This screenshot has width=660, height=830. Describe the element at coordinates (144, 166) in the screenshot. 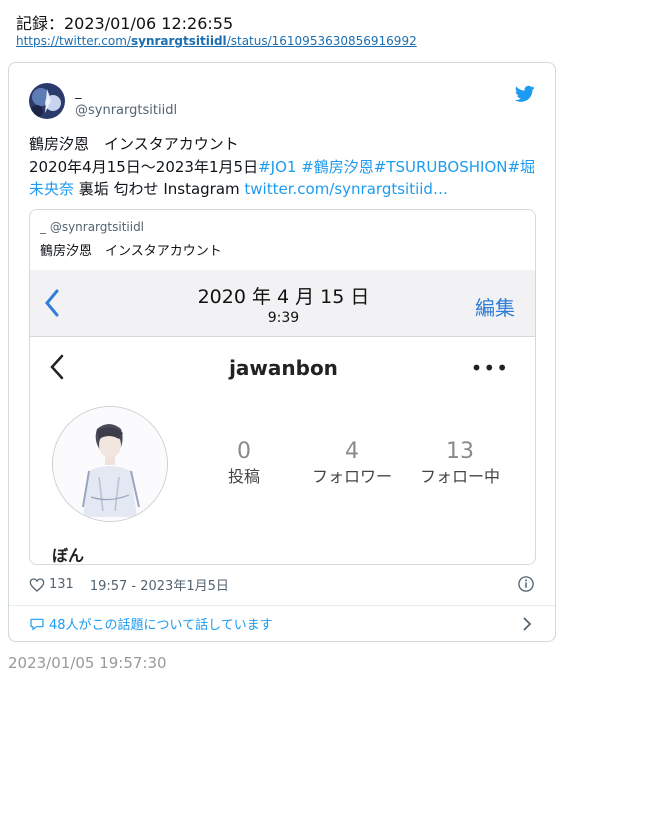

I see `tweet-date-range: 2020年4月15日〜2023年1月5日` at that location.